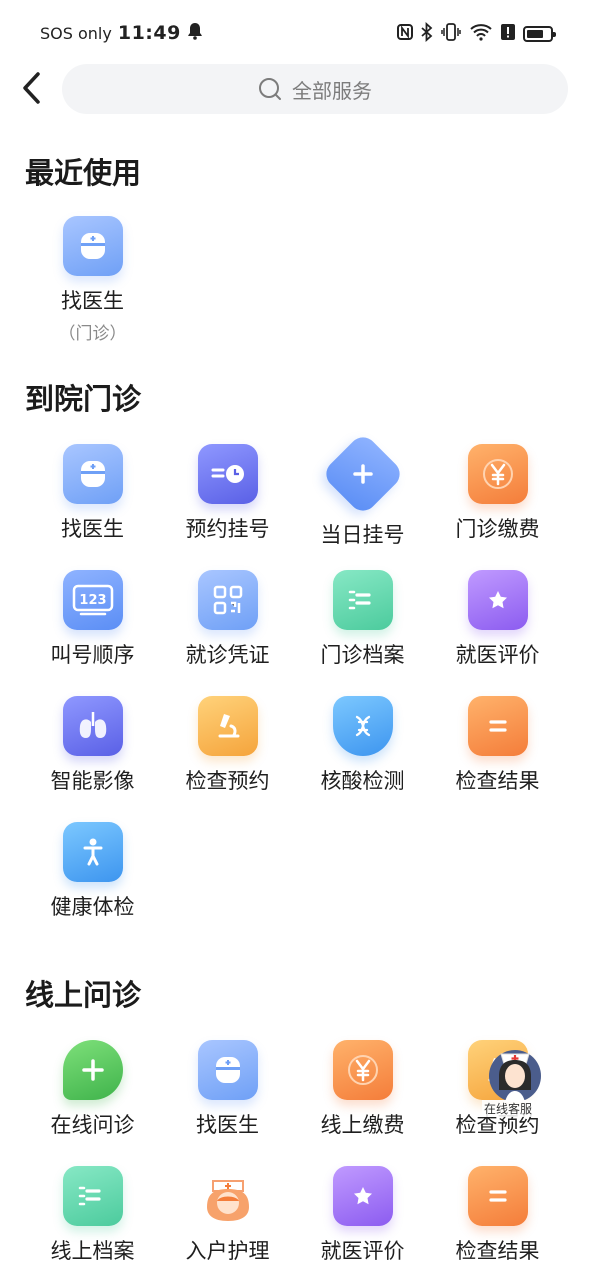 The image size is (591, 1280). What do you see at coordinates (83, 995) in the screenshot?
I see `section-title-online: 线上问诊` at bounding box center [83, 995].